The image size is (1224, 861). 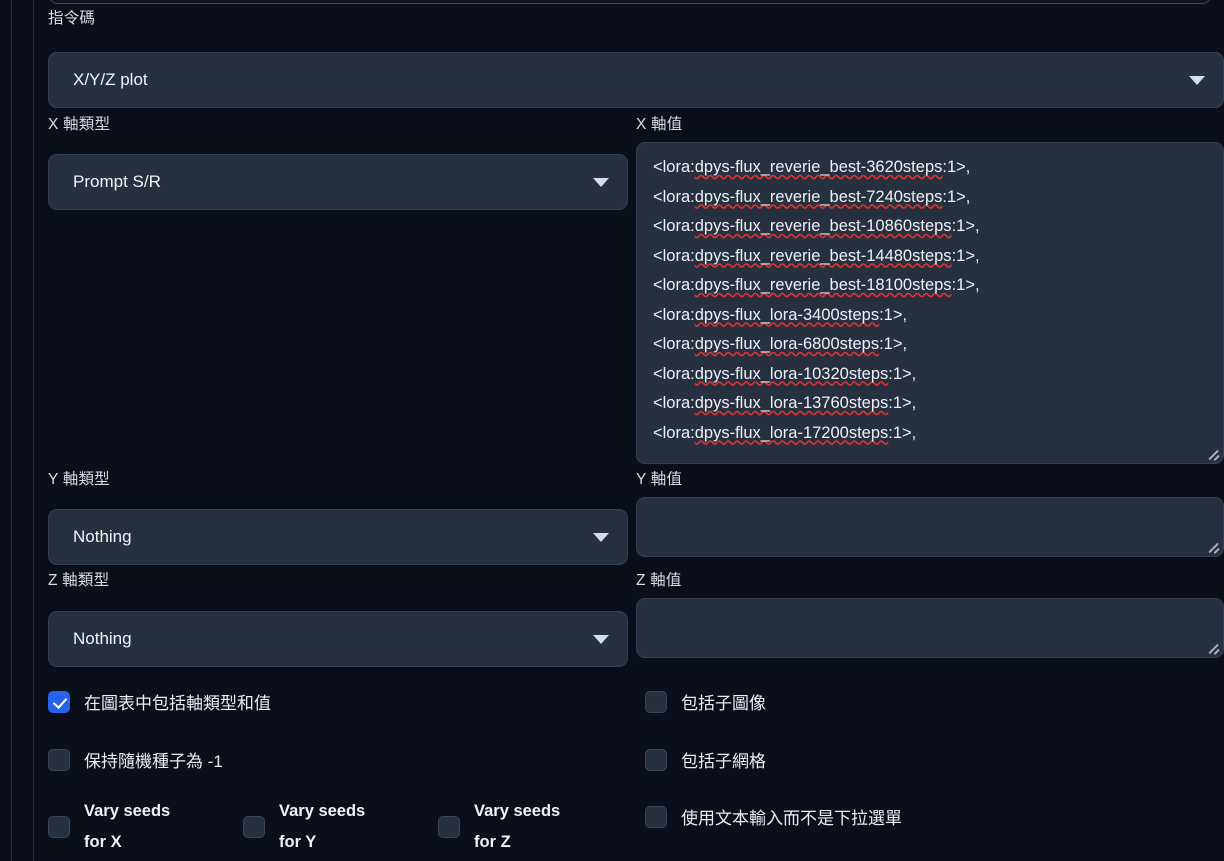 What do you see at coordinates (254, 827) in the screenshot?
I see `checkbox-vary-seeds-y` at bounding box center [254, 827].